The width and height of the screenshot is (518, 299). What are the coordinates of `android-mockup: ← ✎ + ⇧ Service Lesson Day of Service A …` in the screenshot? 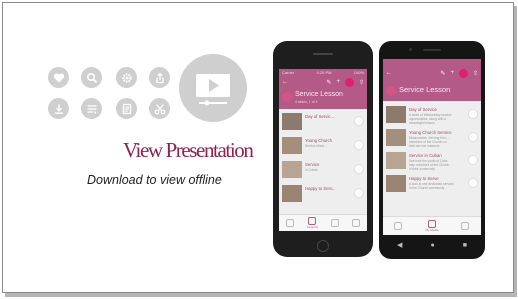 It's located at (432, 150).